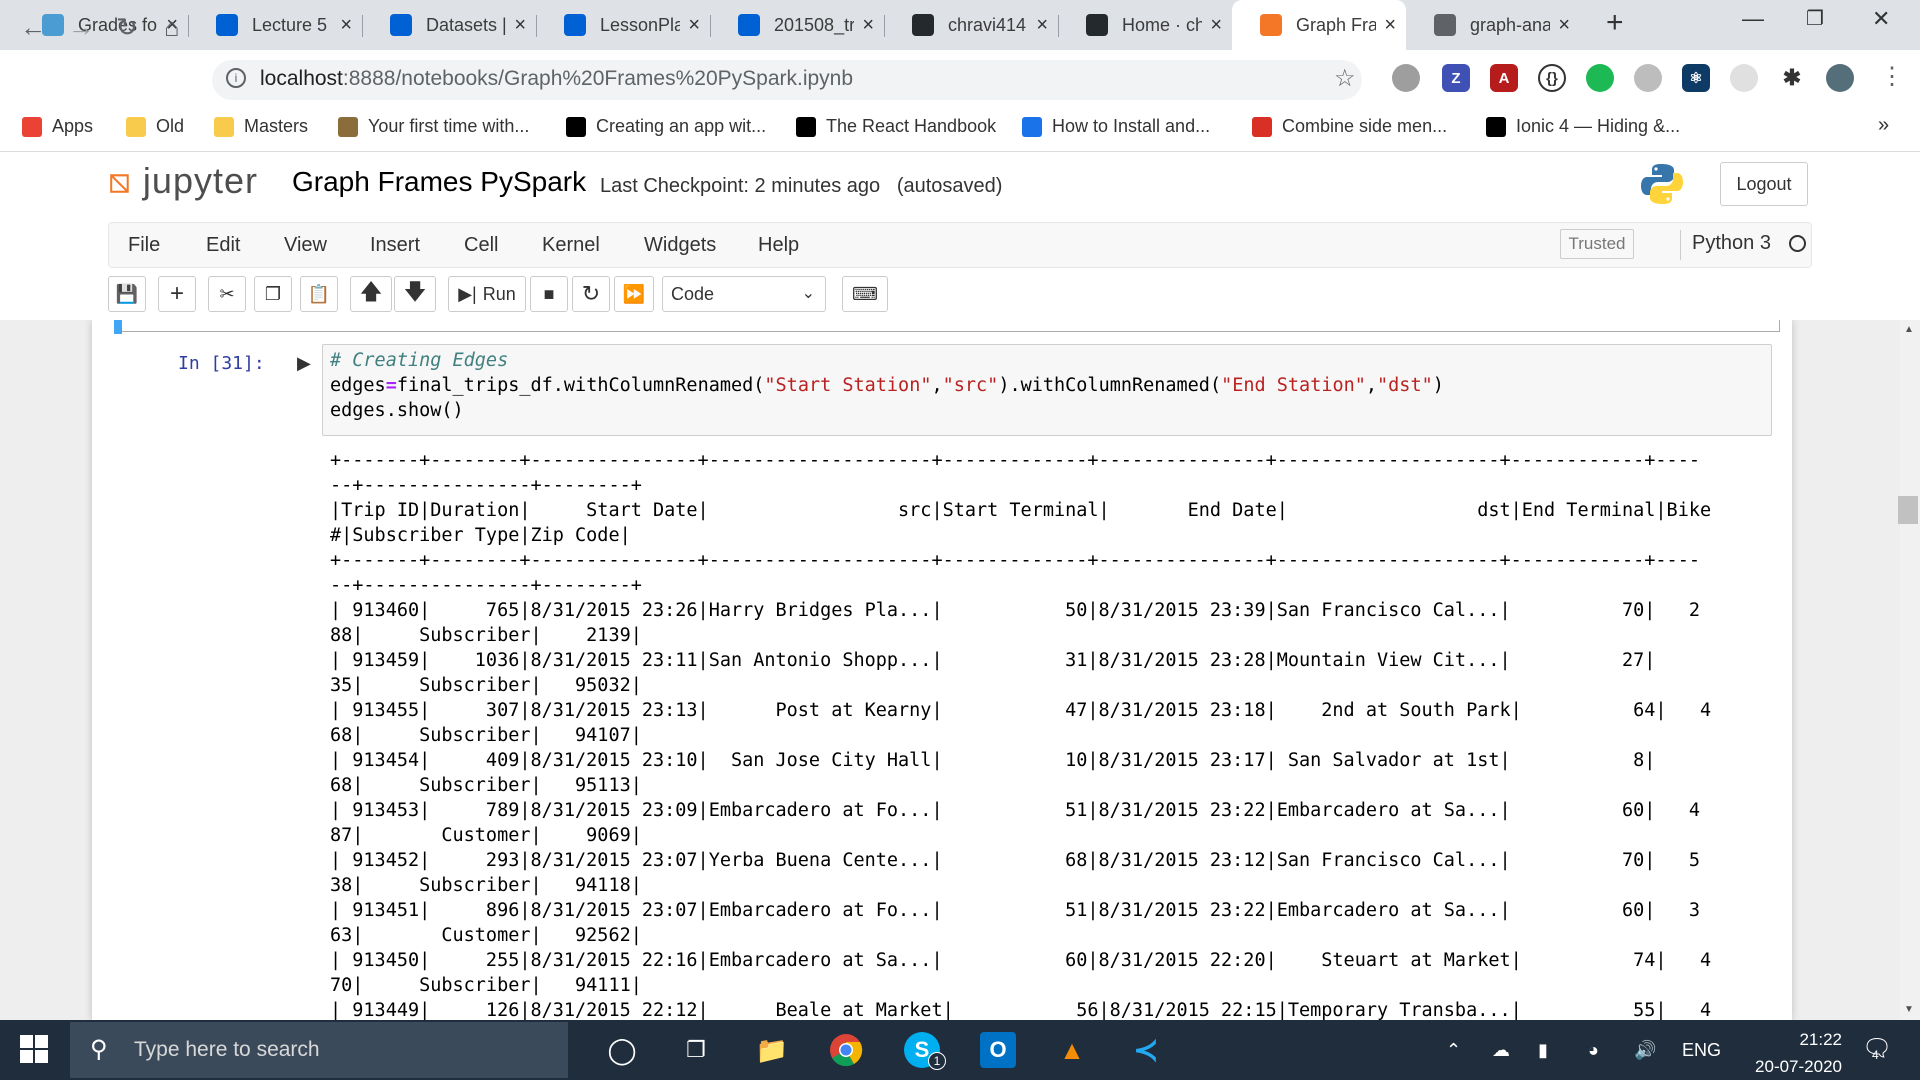 This screenshot has width=1920, height=1080. I want to click on cortana-icon: ◯, so click(622, 1050).